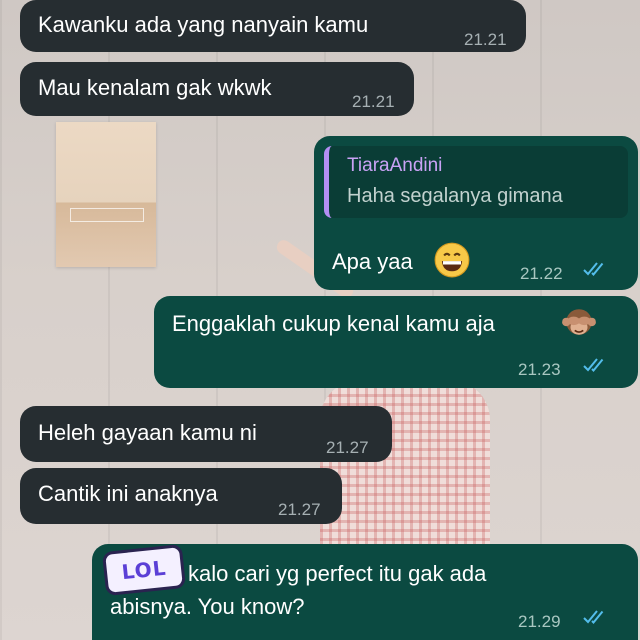 The height and width of the screenshot is (640, 640). Describe the element at coordinates (155, 87) in the screenshot. I see `message-text: Mau kenalam gak wkwk` at that location.